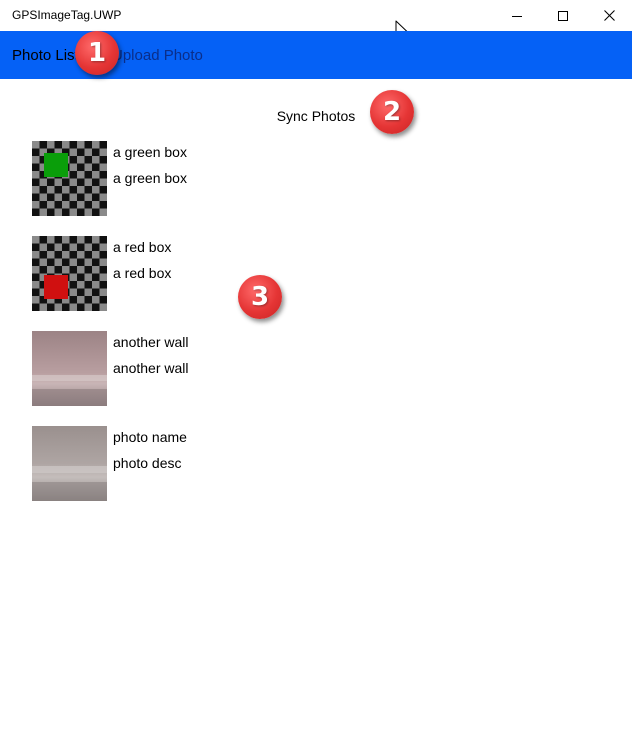 This screenshot has width=632, height=747. I want to click on photo-name: another wall, so click(151, 342).